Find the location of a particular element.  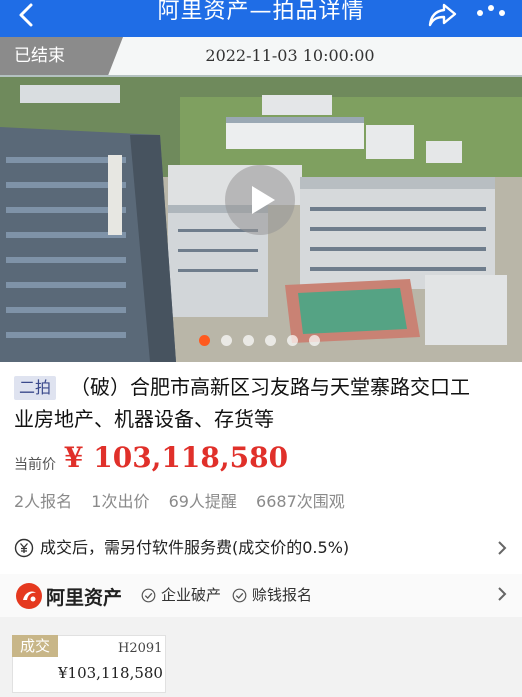

yuan-icon is located at coordinates (24, 548).